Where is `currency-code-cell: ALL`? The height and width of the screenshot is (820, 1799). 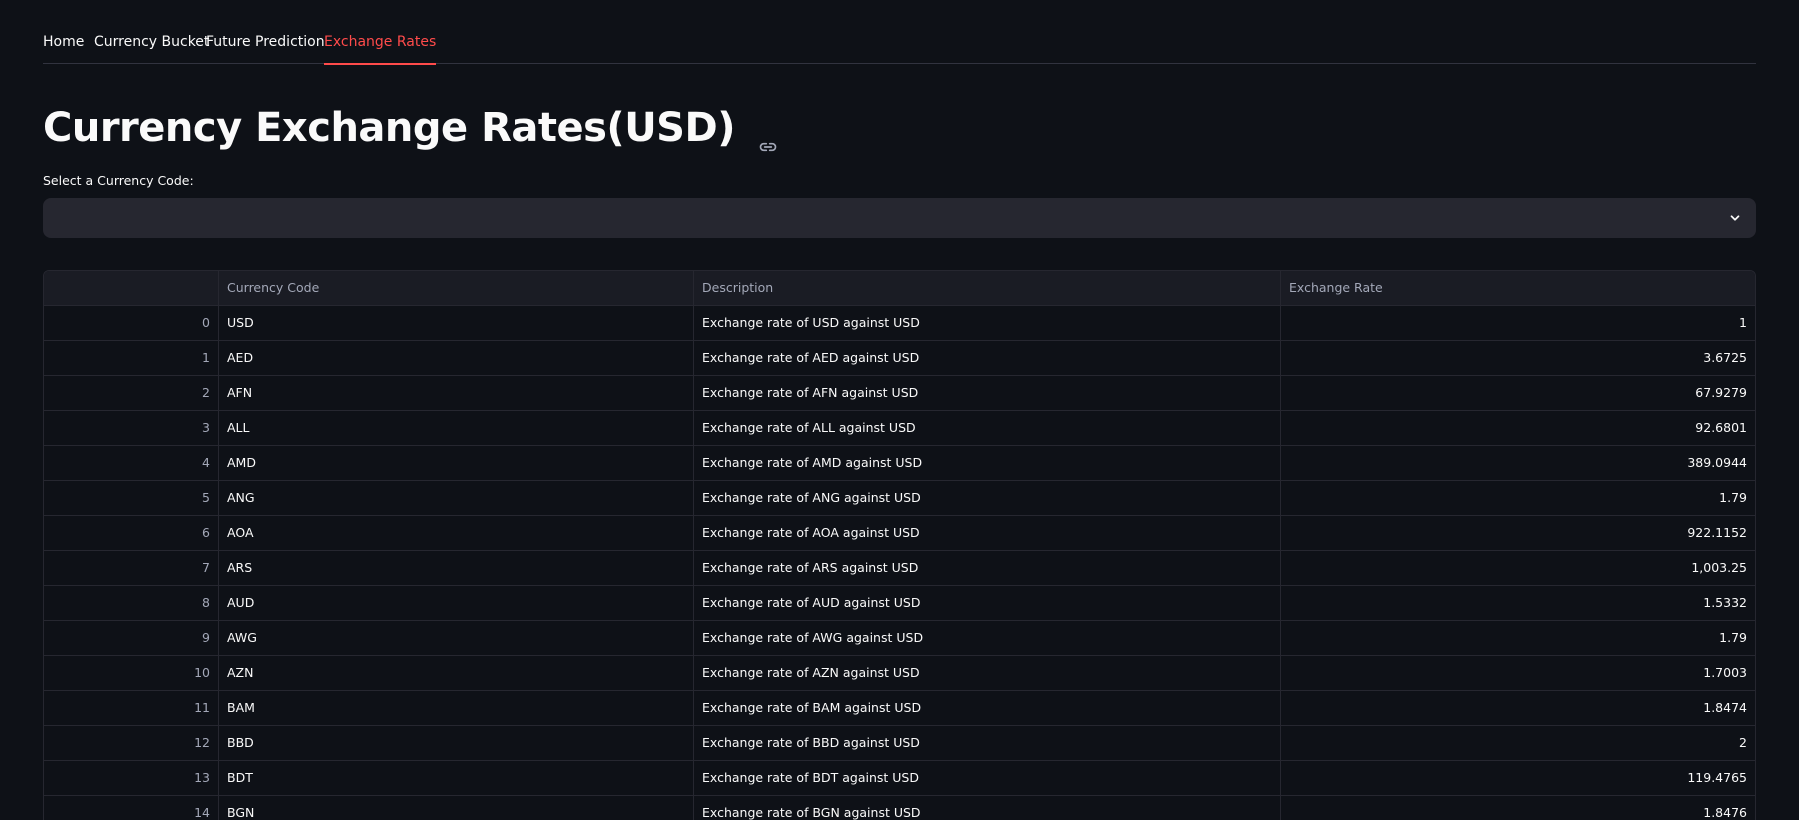 currency-code-cell: ALL is located at coordinates (456, 428).